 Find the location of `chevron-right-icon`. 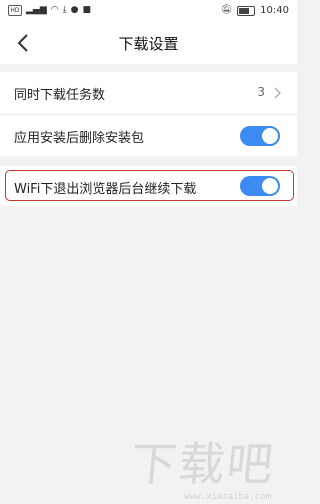

chevron-right-icon is located at coordinates (277, 93).